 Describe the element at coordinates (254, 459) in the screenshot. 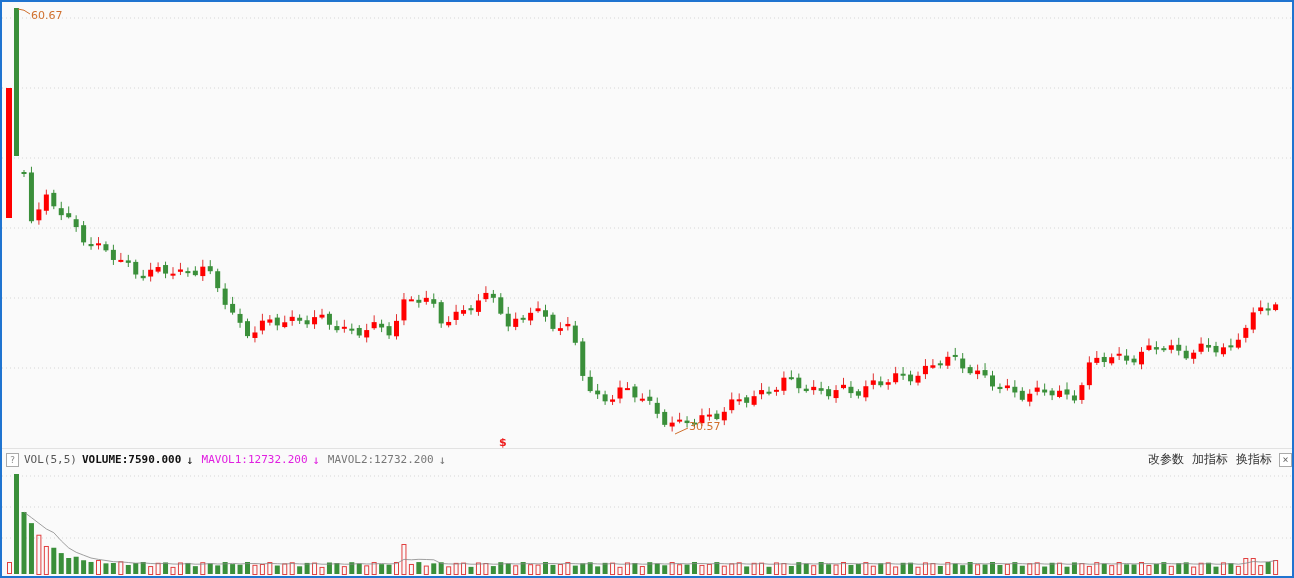

I see `indicator-value: MAVOL1:12732.200` at that location.